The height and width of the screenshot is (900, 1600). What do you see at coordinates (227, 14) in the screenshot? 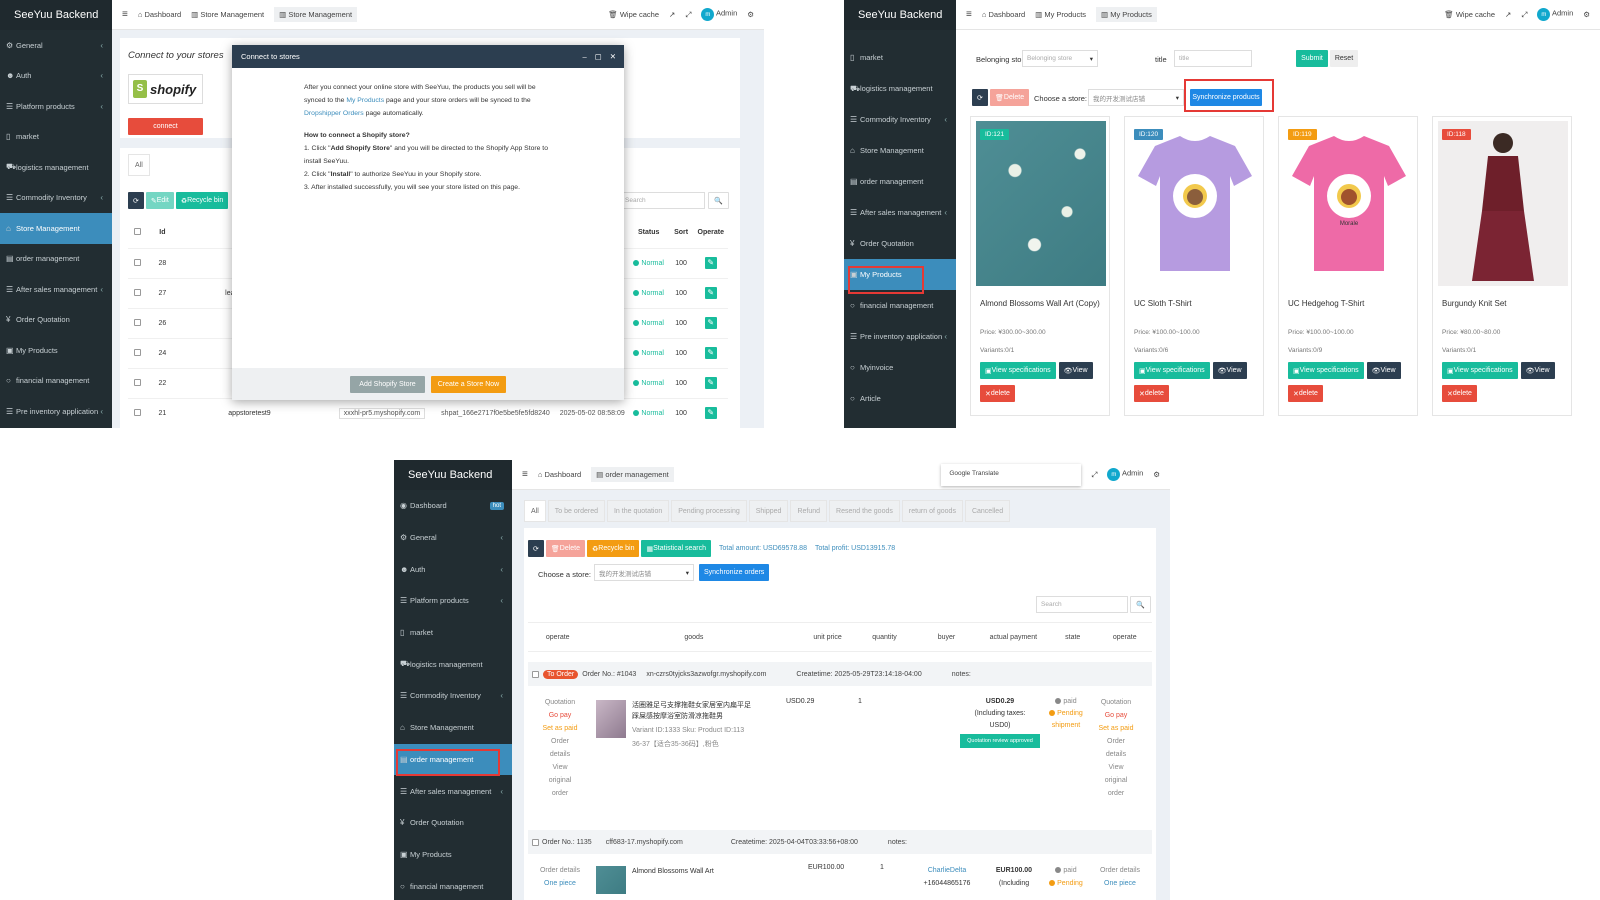
I see `tab-store-management: ▥ Store Management` at bounding box center [227, 14].